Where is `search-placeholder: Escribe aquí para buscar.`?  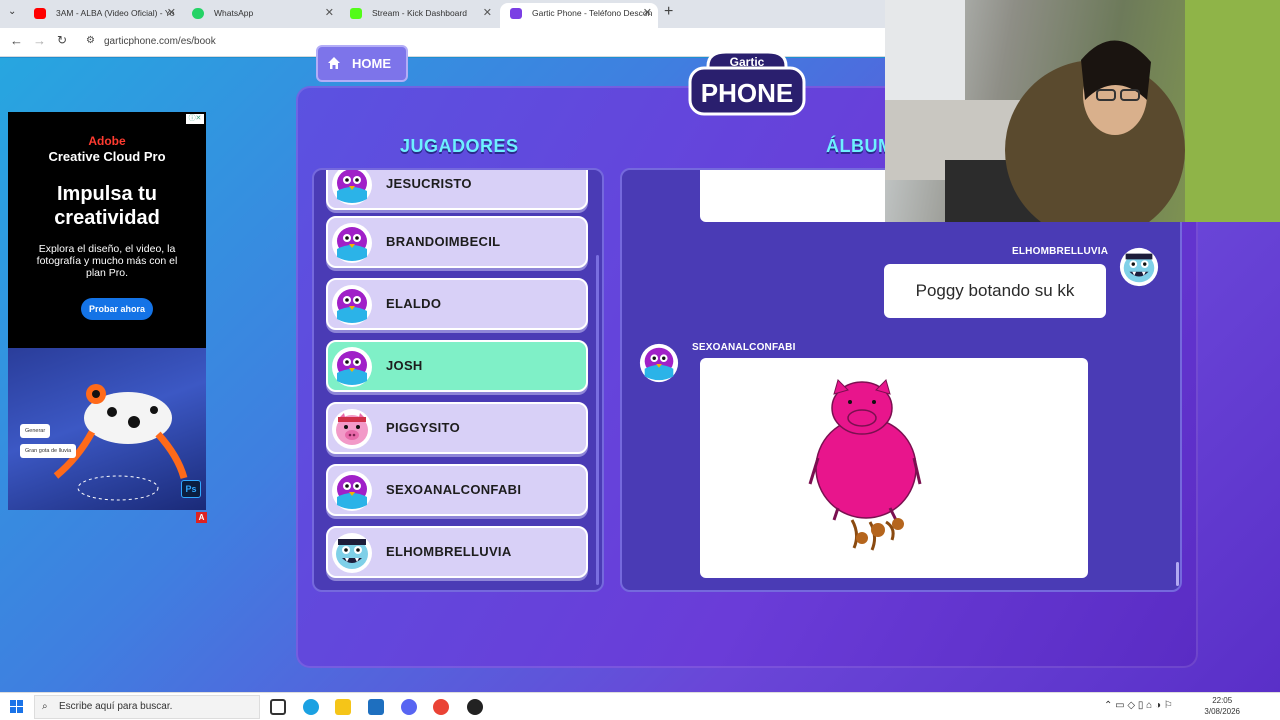 search-placeholder: Escribe aquí para buscar. is located at coordinates (116, 706).